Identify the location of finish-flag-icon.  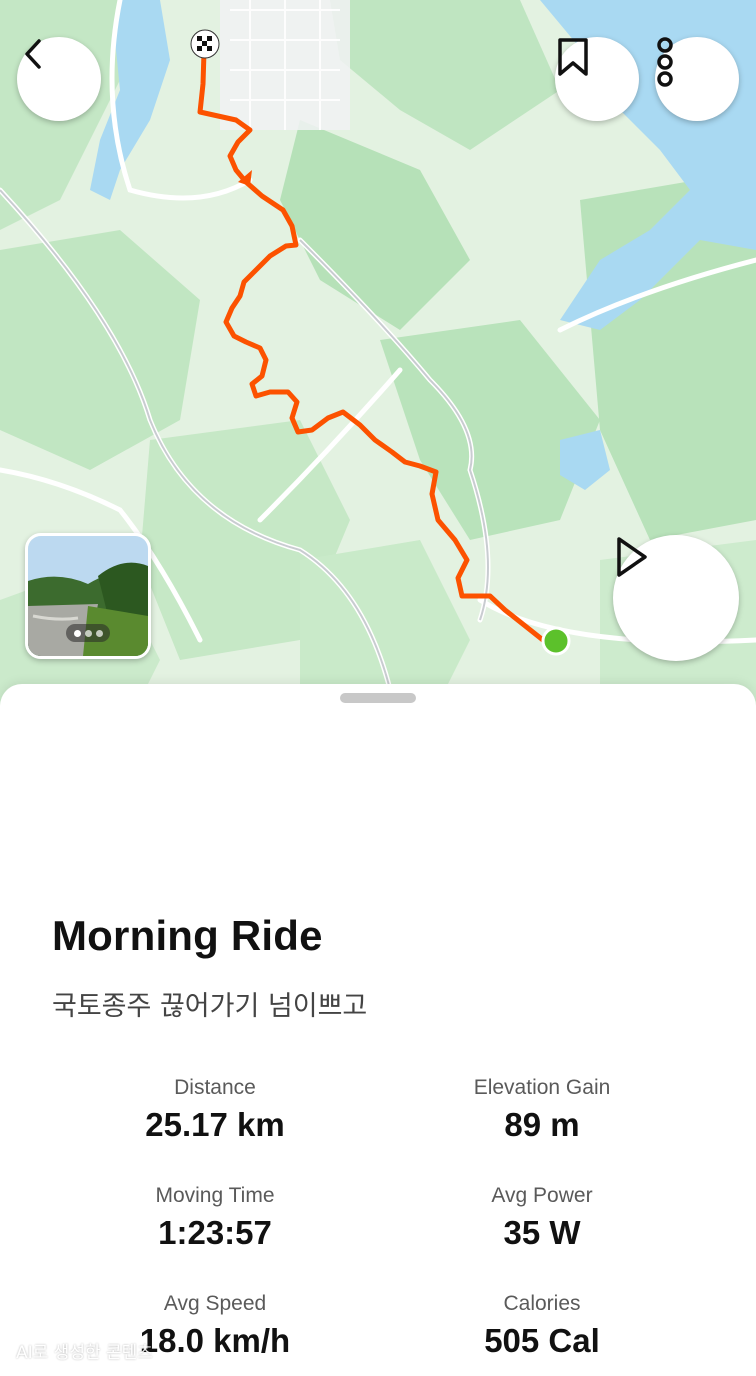
(205, 44).